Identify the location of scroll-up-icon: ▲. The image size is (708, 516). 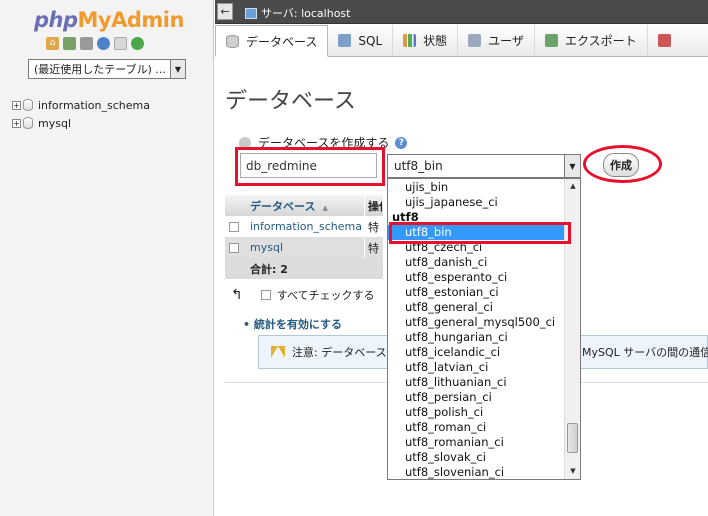
(573, 186).